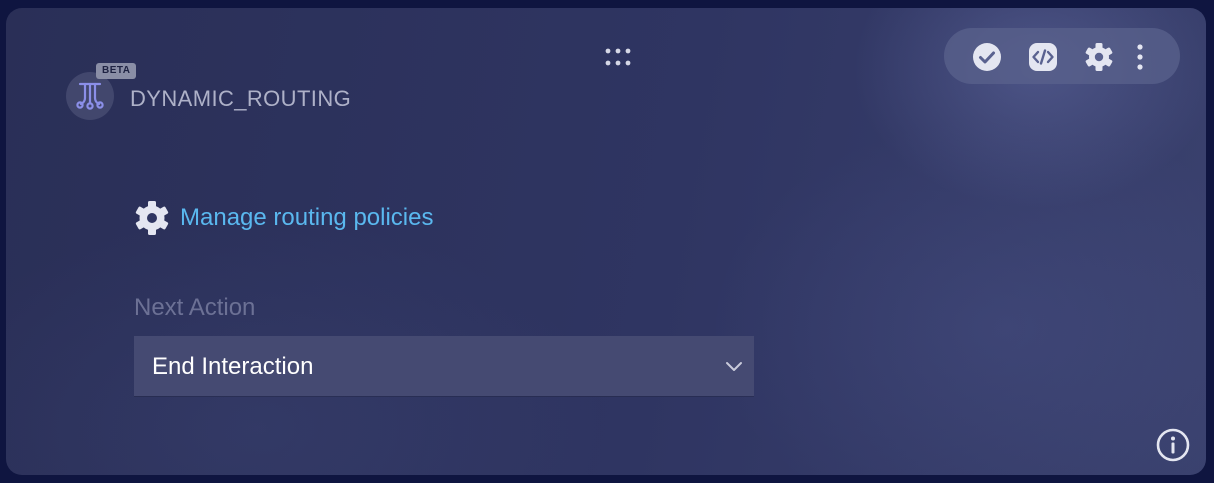 This screenshot has width=1214, height=483. What do you see at coordinates (987, 57) in the screenshot?
I see `check-circle-icon` at bounding box center [987, 57].